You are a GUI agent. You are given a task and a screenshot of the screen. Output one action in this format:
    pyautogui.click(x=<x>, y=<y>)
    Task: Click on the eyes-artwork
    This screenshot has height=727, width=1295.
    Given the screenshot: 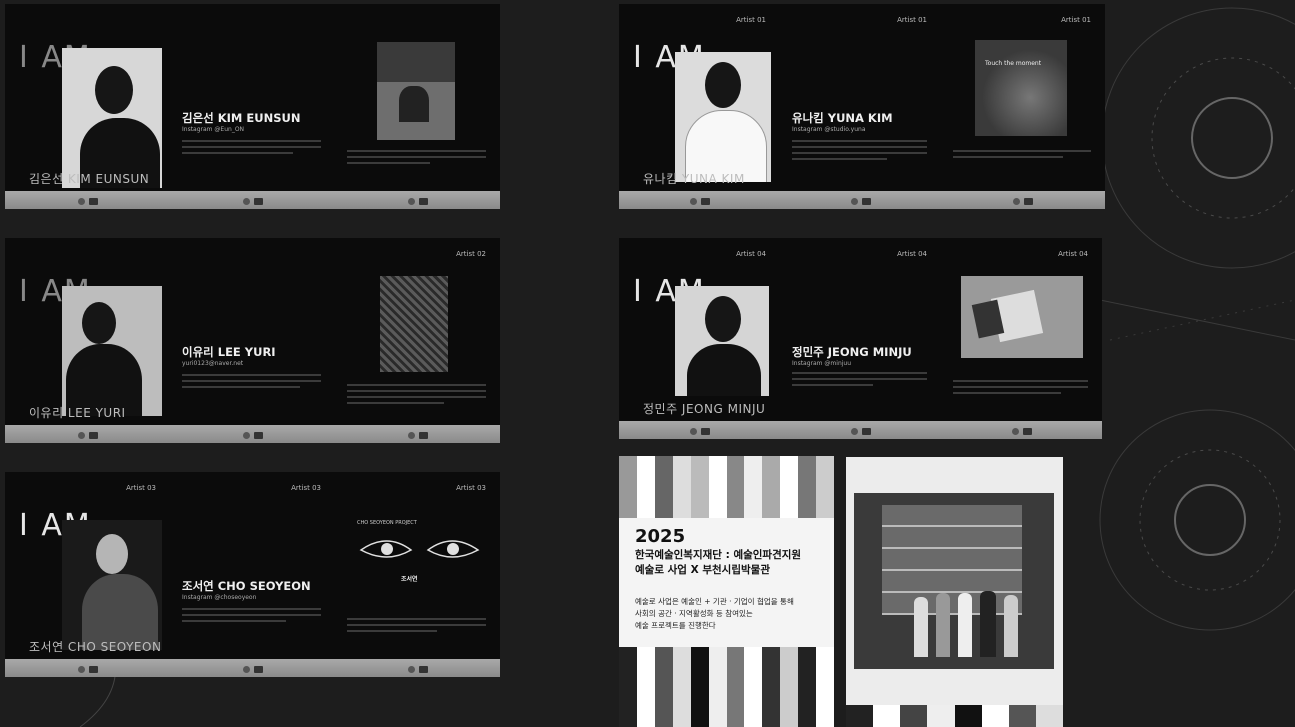 What is the action you would take?
    pyautogui.click(x=419, y=549)
    